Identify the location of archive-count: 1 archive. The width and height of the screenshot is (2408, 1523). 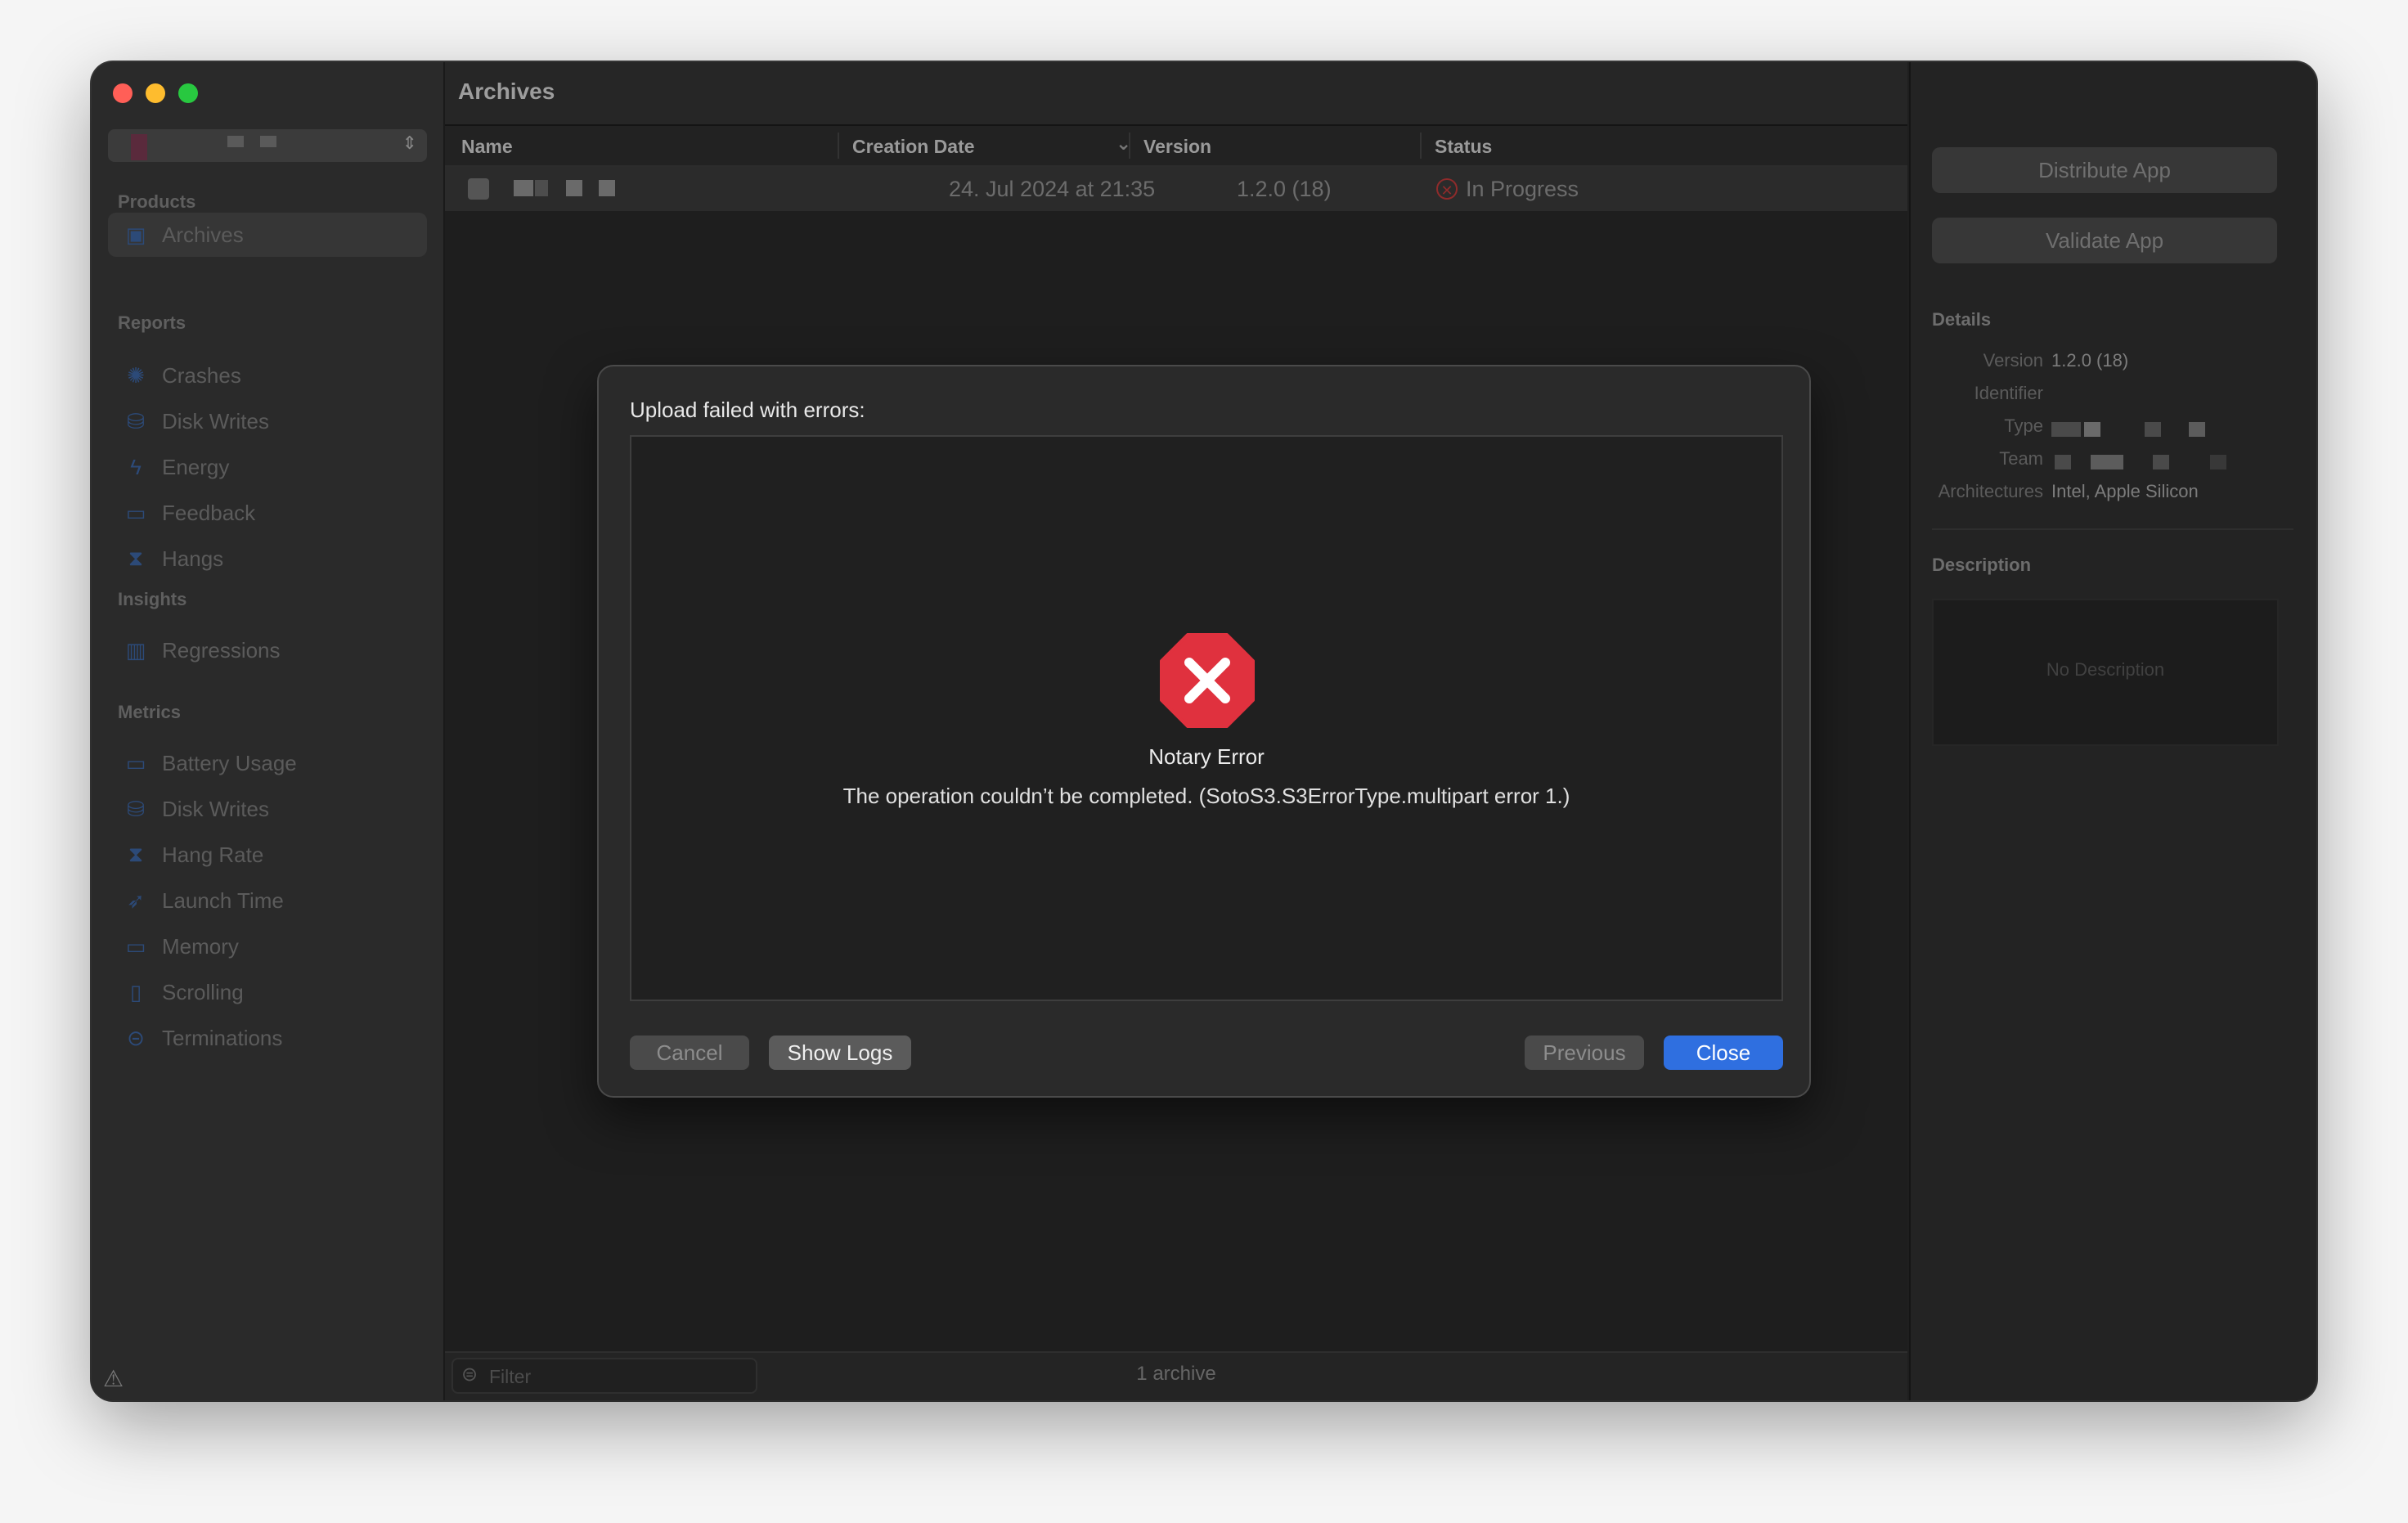
(1176, 1374).